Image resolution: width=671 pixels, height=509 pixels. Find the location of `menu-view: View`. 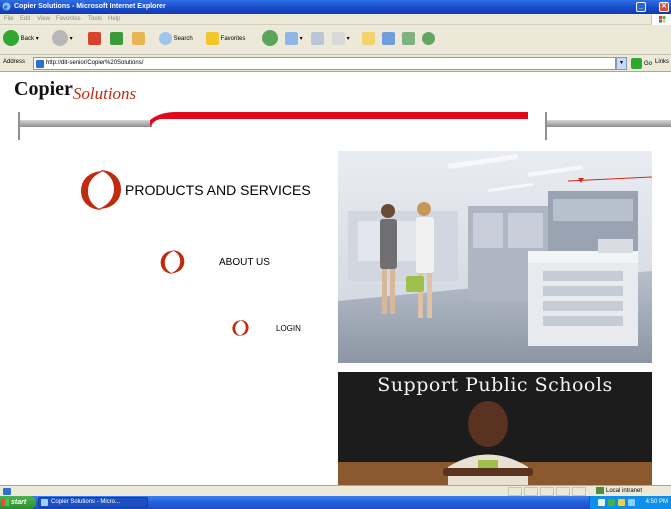

menu-view: View is located at coordinates (43, 19).